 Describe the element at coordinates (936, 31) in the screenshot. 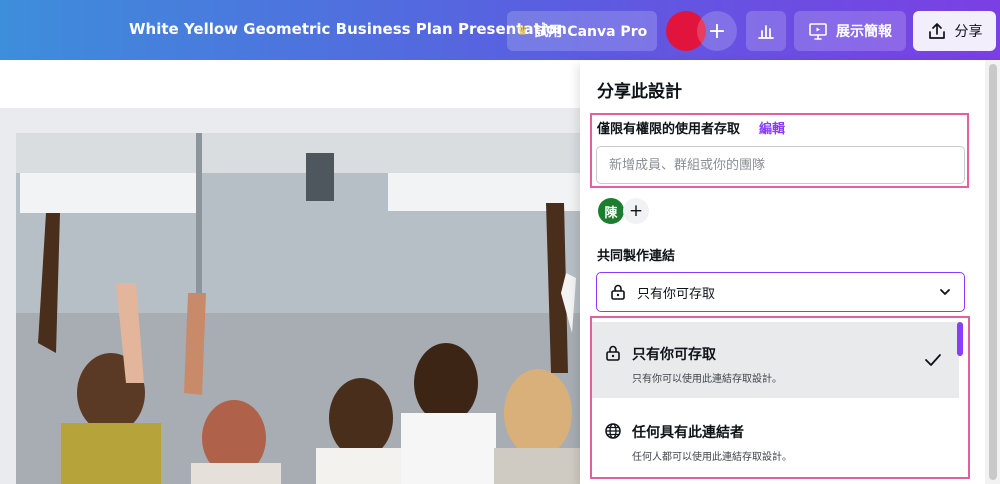

I see `upload-icon` at that location.